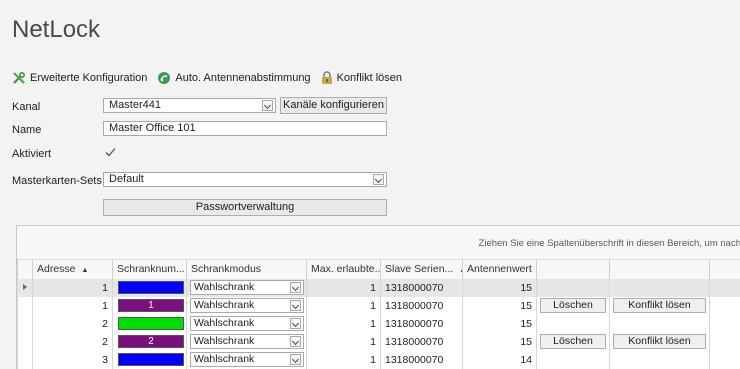 This screenshot has width=740, height=369. I want to click on auto-tune-label: Auto. Antennenabstimmung, so click(243, 78).